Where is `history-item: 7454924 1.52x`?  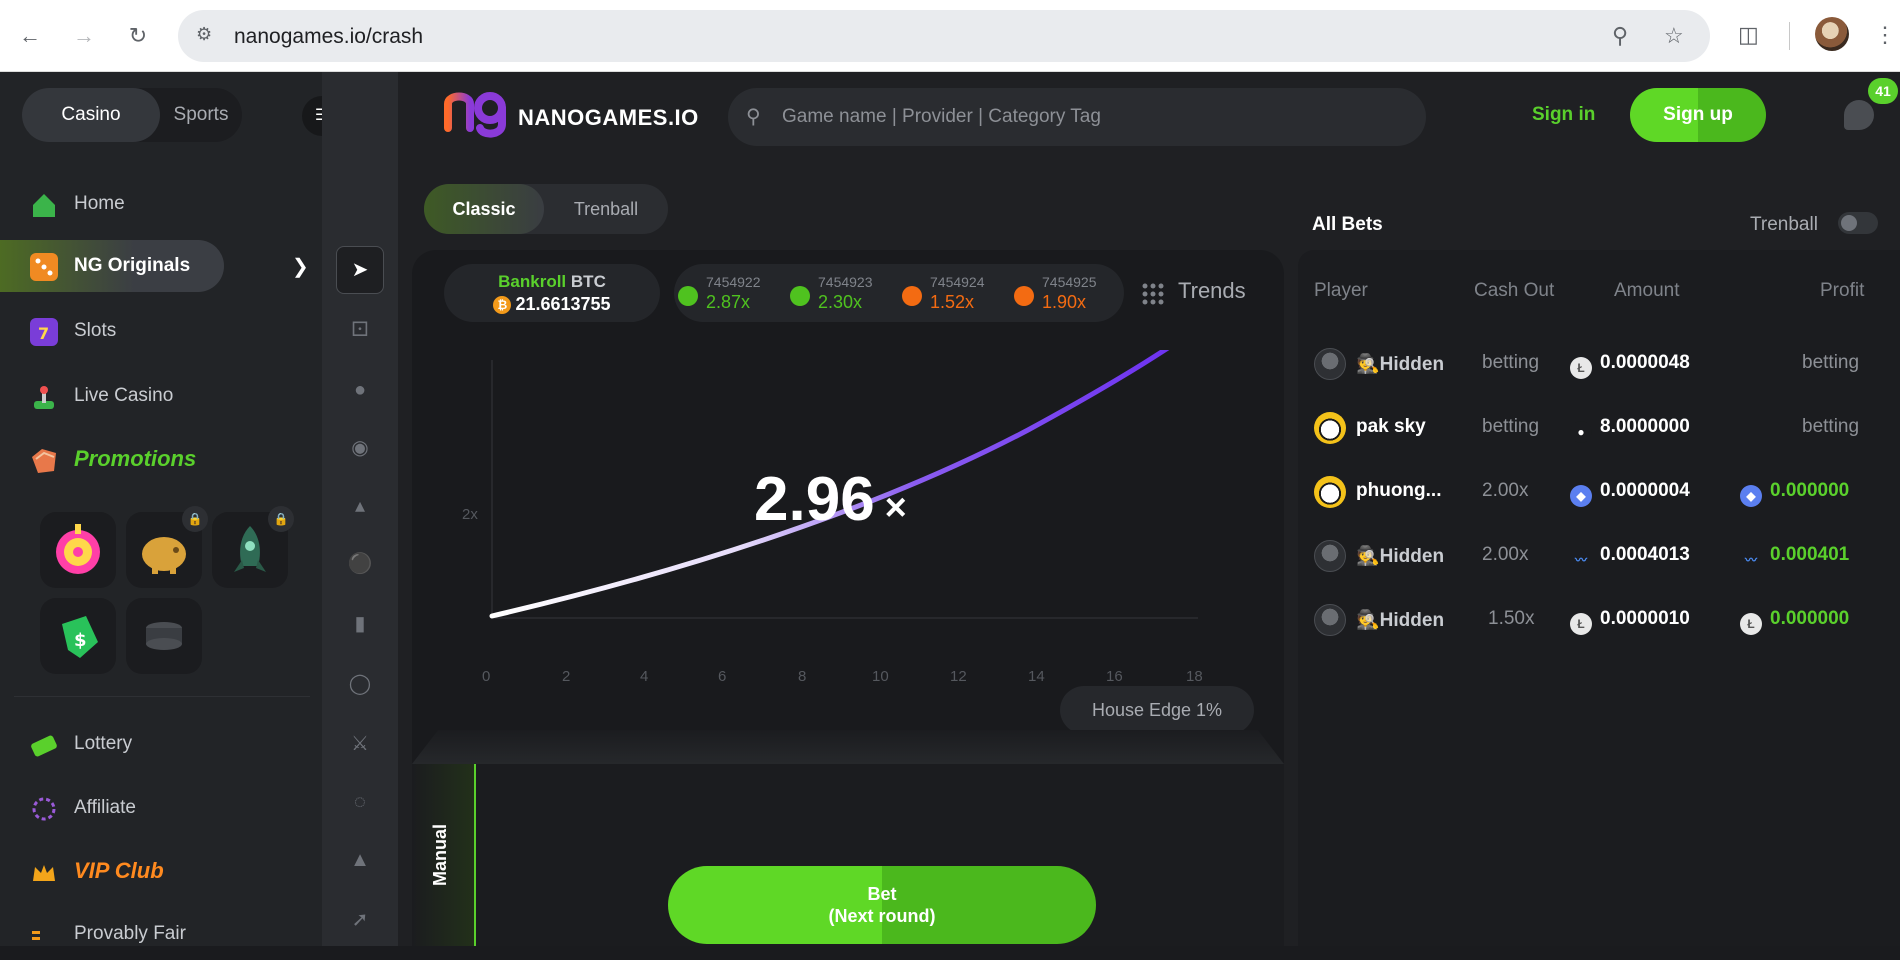 history-item: 7454924 1.52x is located at coordinates (957, 294).